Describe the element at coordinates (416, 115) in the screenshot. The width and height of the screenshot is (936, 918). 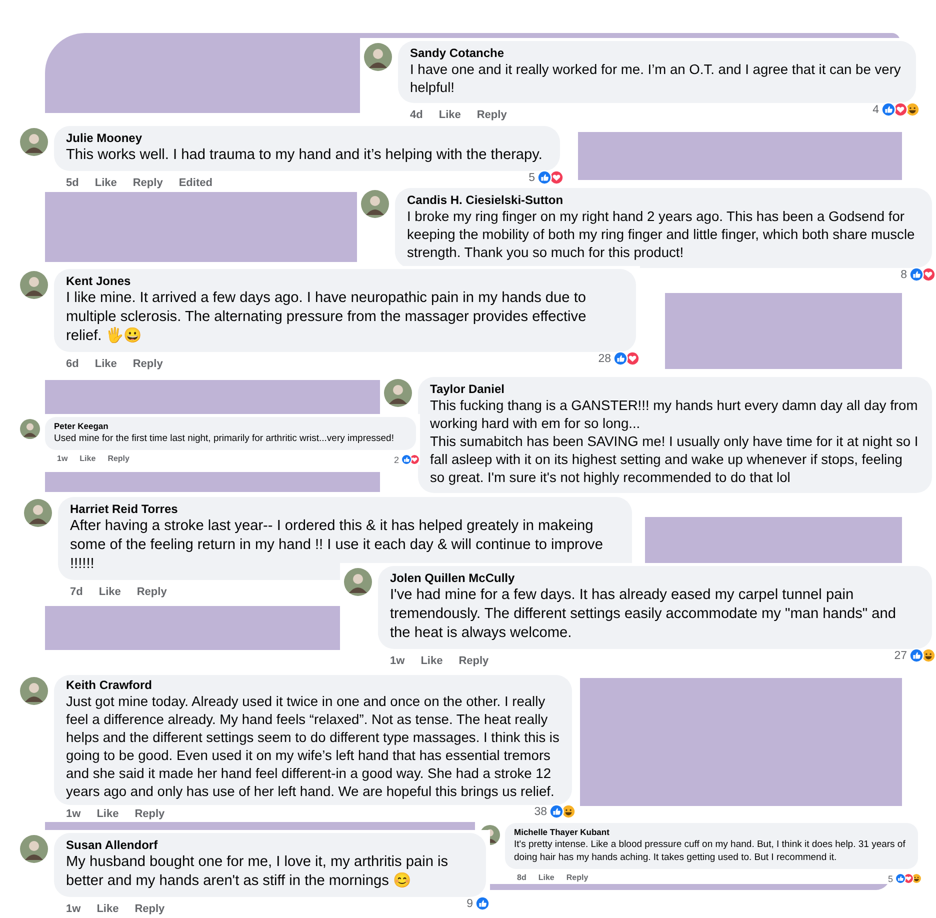
I see `comment-time: 4d` at that location.